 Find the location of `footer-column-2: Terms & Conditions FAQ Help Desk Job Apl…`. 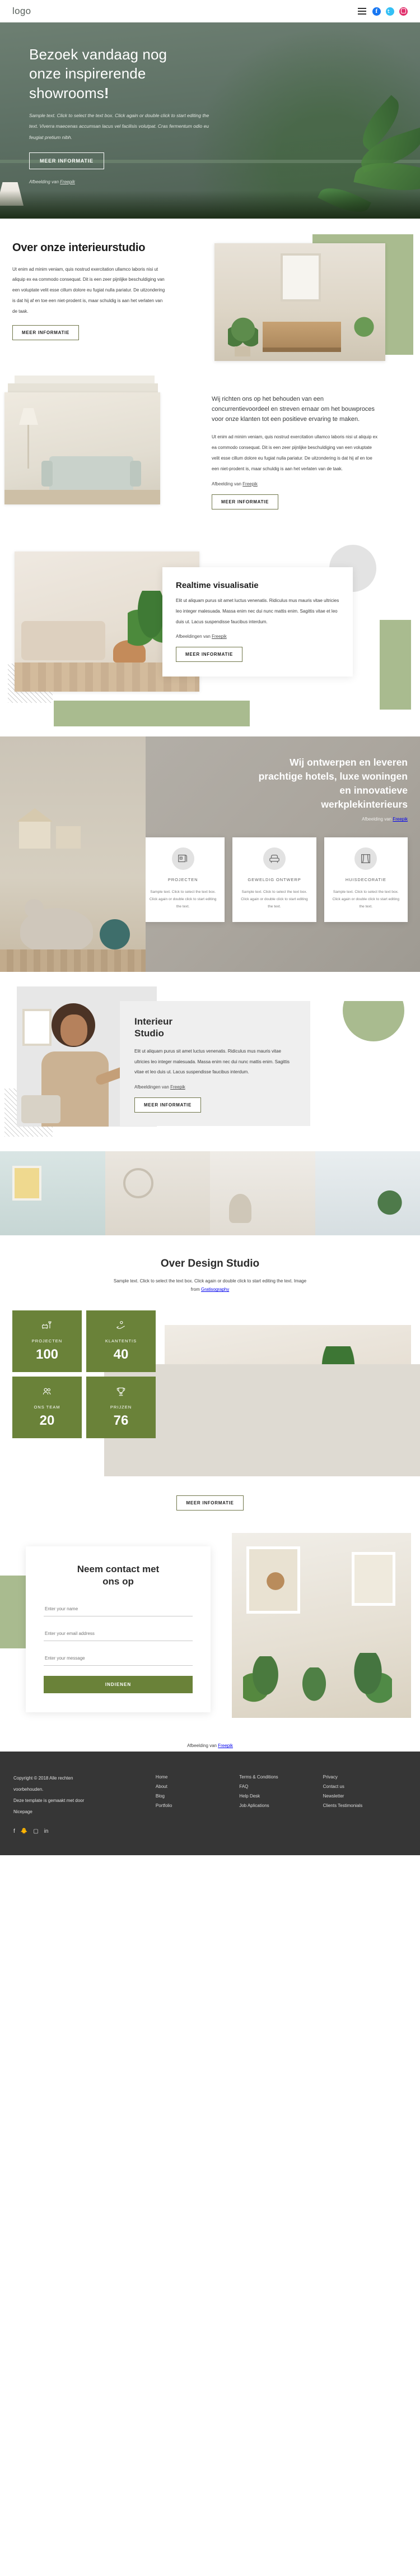

footer-column-2: Terms & Conditions FAQ Help Desk Job Apl… is located at coordinates (281, 1805).